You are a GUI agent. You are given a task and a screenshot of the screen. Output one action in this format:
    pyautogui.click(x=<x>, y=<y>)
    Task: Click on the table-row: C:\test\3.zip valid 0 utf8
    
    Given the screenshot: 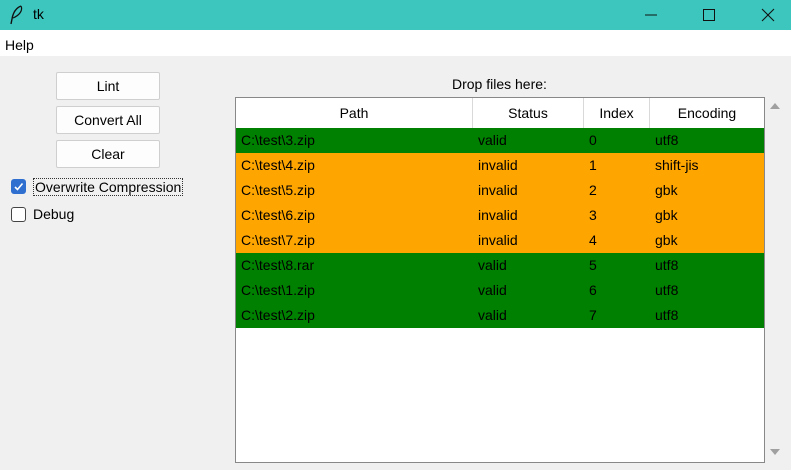 What is the action you would take?
    pyautogui.click(x=500, y=140)
    